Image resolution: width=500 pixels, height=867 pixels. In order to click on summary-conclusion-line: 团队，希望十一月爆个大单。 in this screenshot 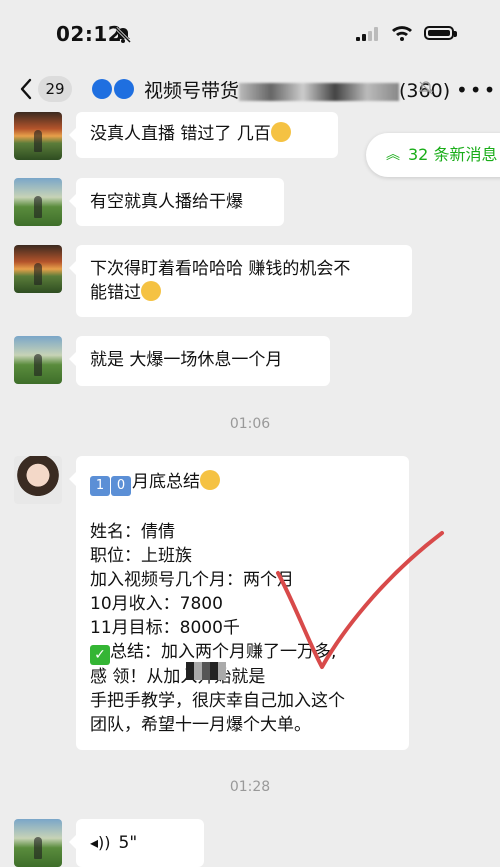, I will do `click(200, 725)`.